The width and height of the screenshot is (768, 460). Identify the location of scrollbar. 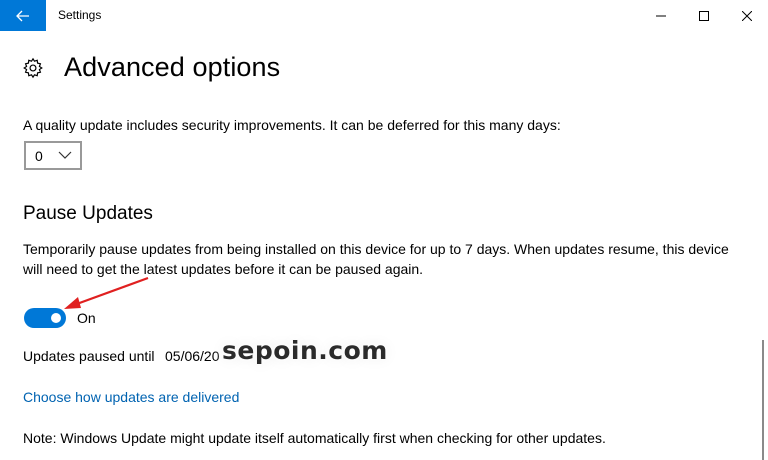
(763, 400).